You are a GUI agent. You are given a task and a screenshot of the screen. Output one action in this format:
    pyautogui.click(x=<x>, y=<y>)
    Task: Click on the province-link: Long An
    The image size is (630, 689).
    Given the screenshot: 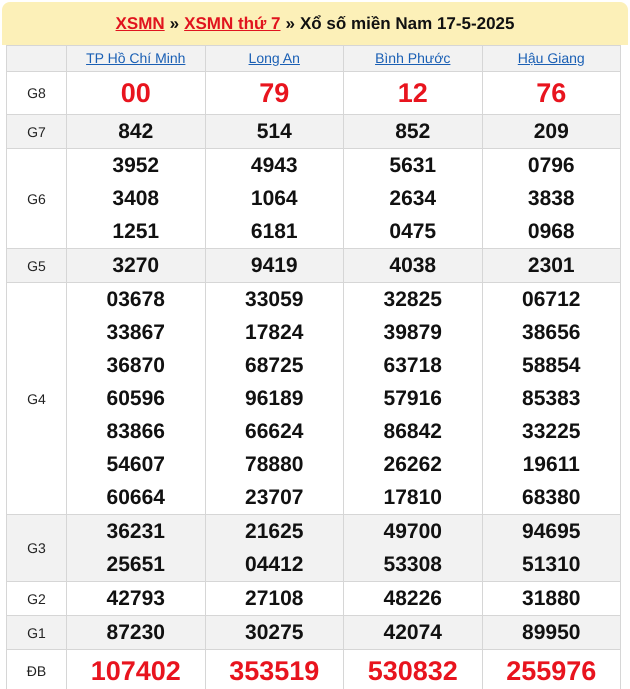 What is the action you would take?
    pyautogui.click(x=274, y=58)
    